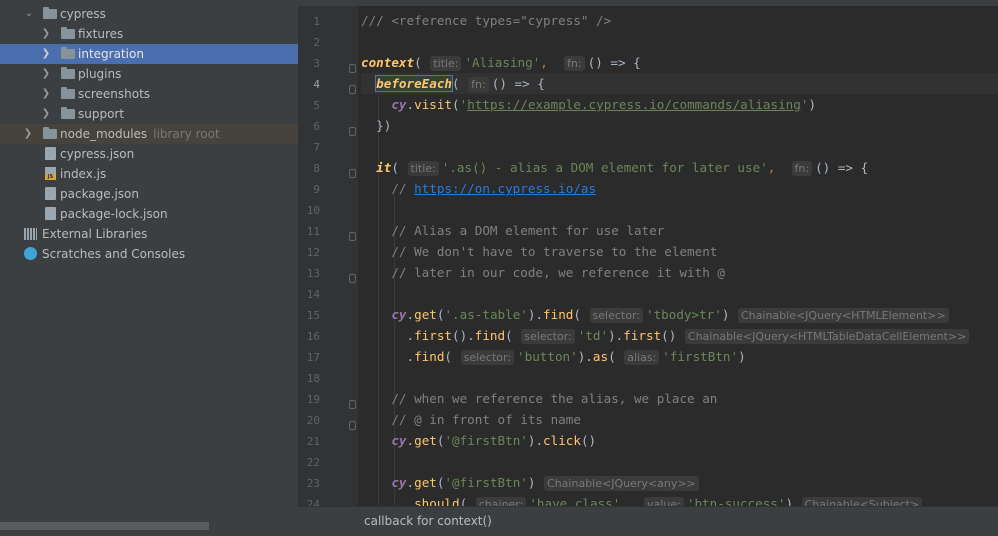  What do you see at coordinates (562, 440) in the screenshot?
I see `click-method: click` at bounding box center [562, 440].